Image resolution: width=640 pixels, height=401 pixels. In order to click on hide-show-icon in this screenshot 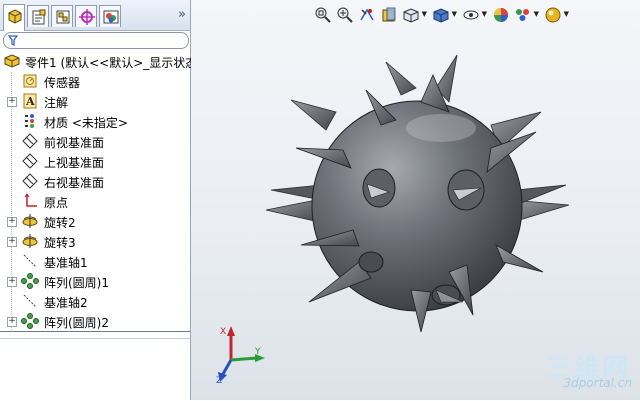, I will do `click(471, 15)`.